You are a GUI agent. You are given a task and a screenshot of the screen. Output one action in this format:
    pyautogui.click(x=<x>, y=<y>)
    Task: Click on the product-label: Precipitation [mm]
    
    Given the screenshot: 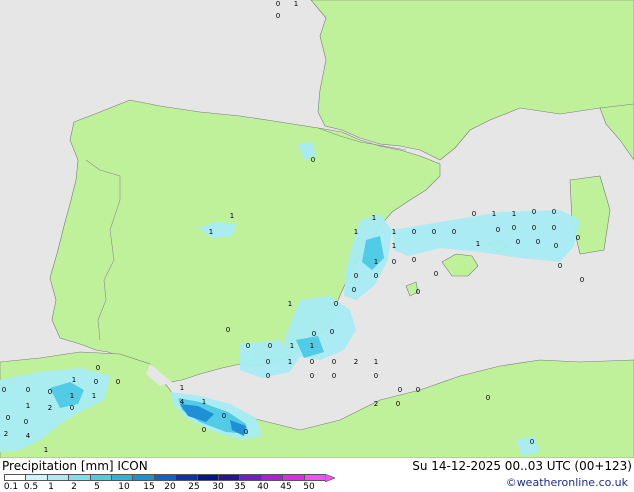 What is the action you would take?
    pyautogui.click(x=58, y=466)
    